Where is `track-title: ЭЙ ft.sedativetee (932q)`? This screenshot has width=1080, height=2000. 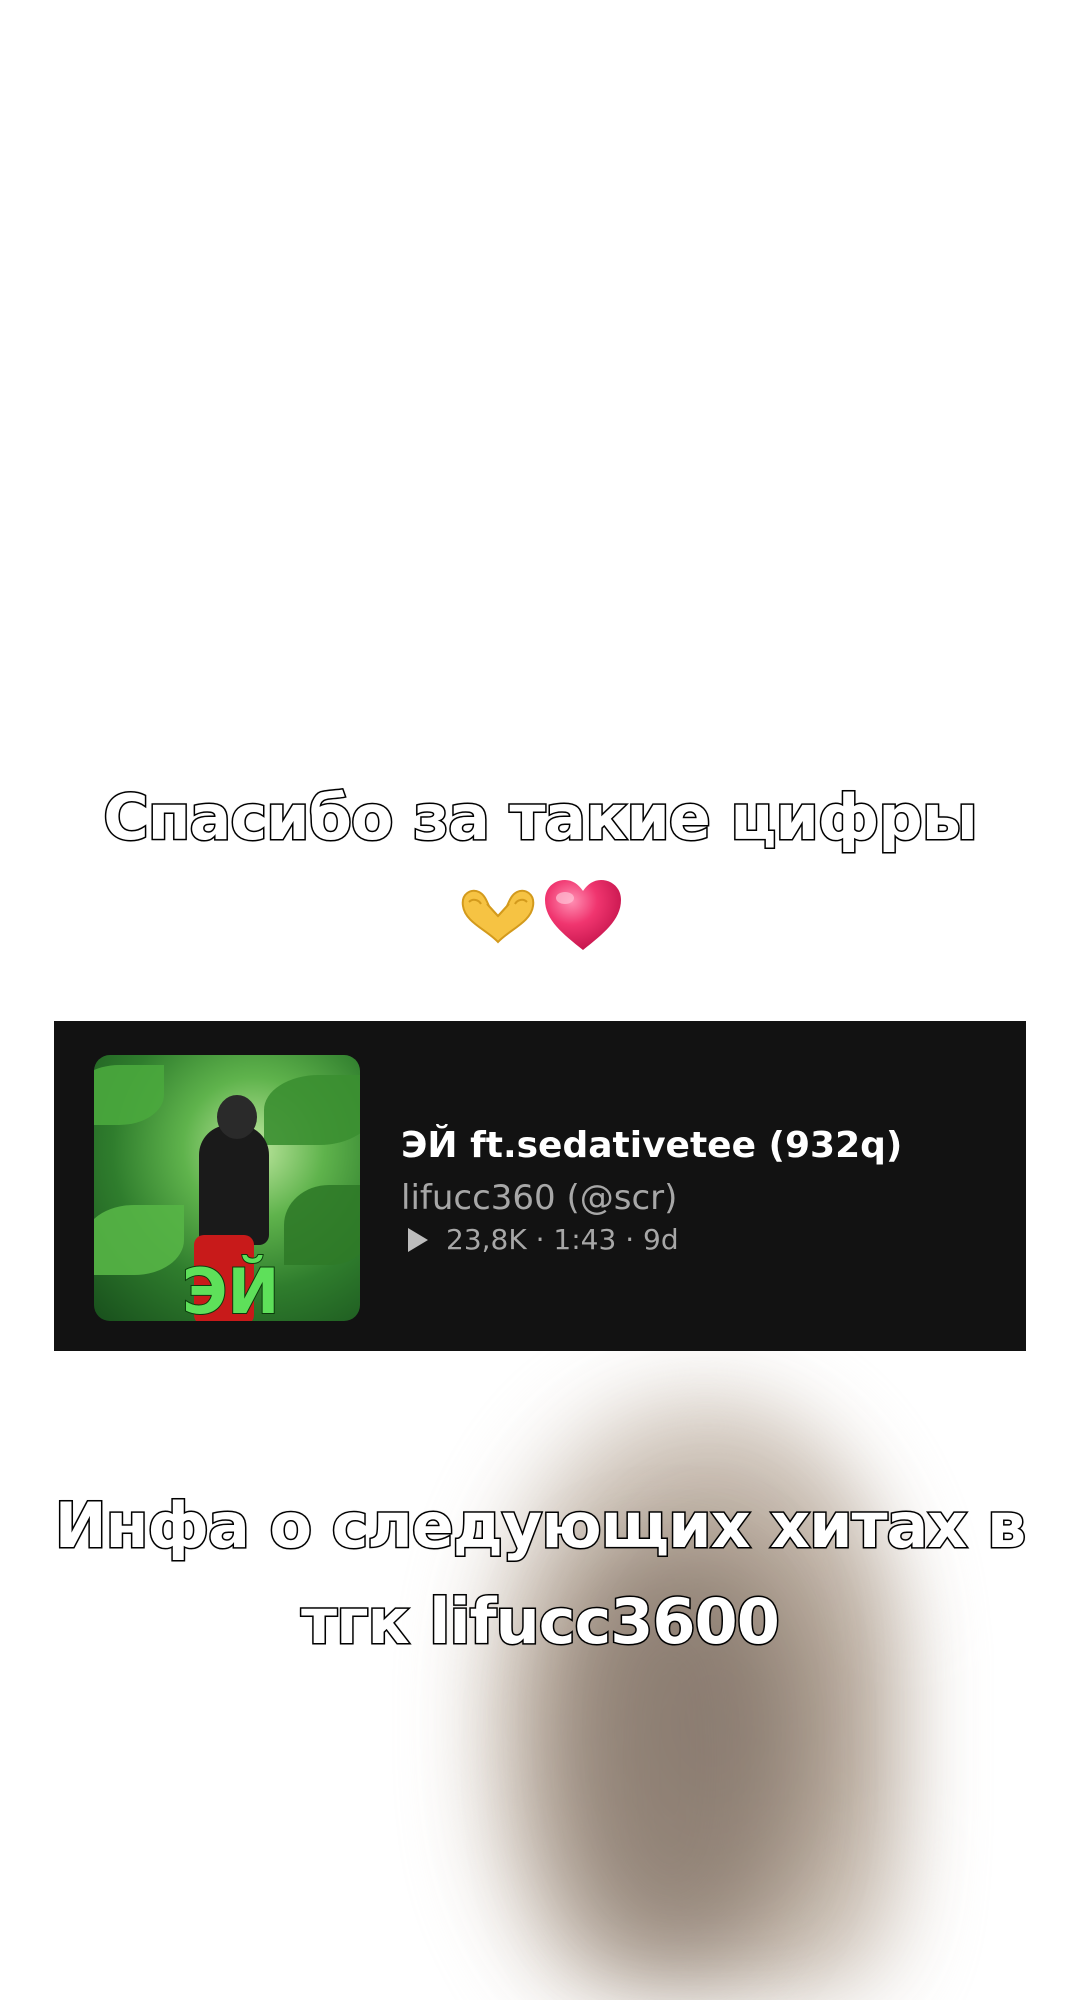
track-title: ЭЙ ft.sedativetee (932q) is located at coordinates (651, 1145).